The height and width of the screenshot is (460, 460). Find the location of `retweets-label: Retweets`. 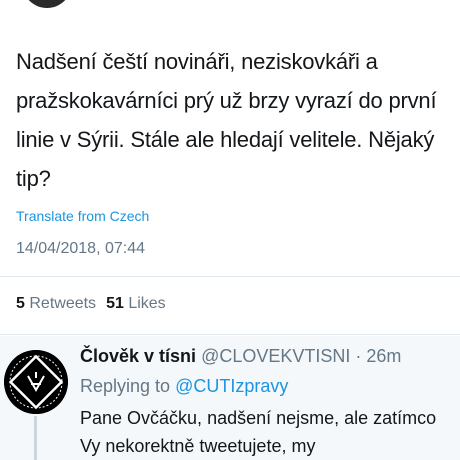

retweets-label: Retweets is located at coordinates (63, 303).